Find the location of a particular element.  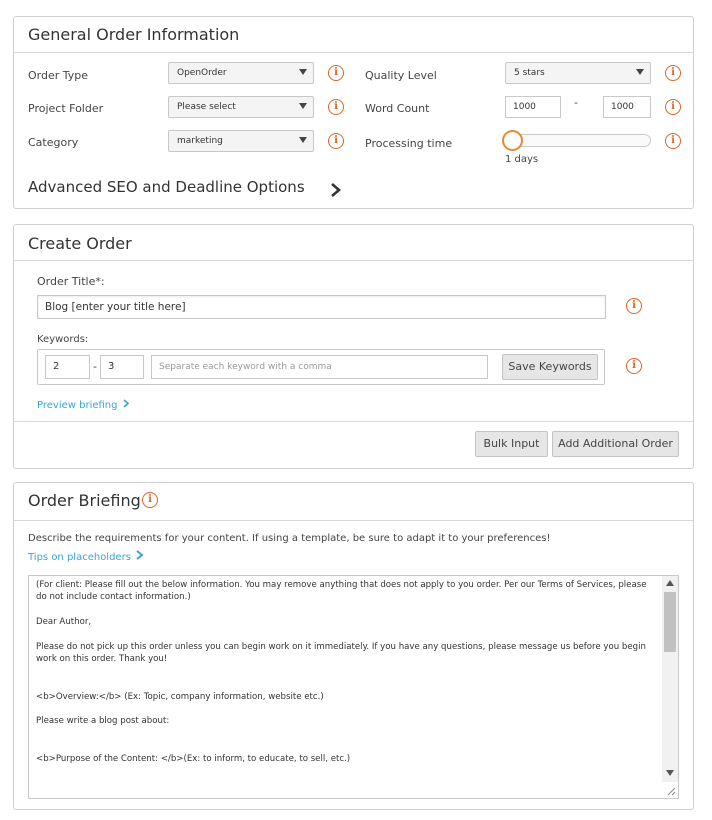

keywords-input: Separate each keyword with a comma is located at coordinates (319, 367).